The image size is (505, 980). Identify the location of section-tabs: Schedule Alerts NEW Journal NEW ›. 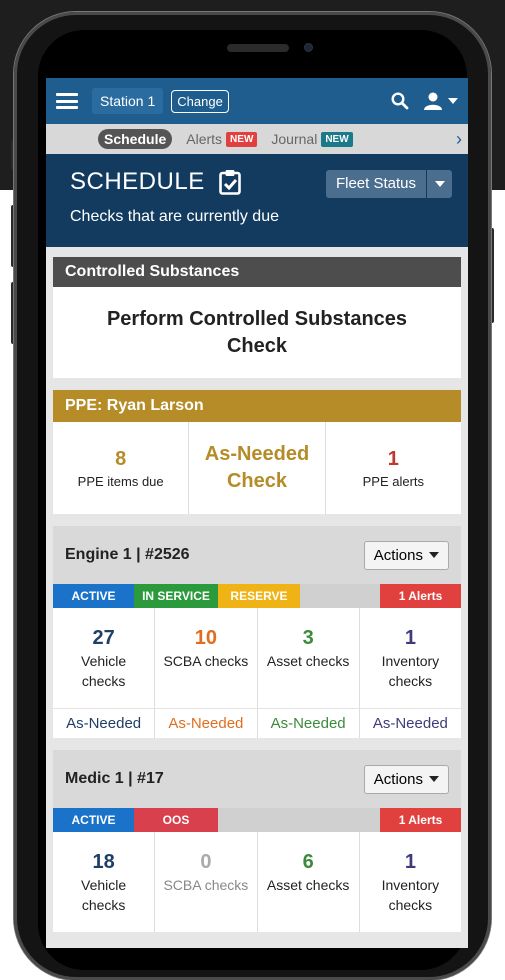
(257, 139).